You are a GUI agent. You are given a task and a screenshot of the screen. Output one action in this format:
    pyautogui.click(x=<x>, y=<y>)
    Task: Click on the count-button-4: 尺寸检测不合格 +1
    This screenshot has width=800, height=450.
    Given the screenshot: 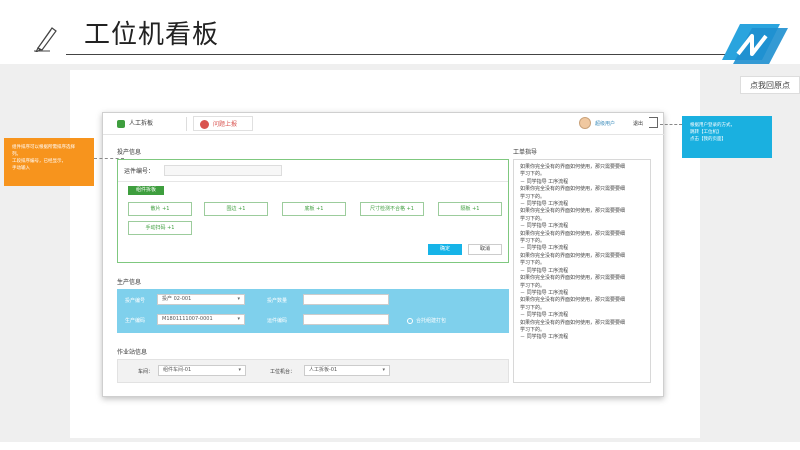 What is the action you would take?
    pyautogui.click(x=392, y=209)
    